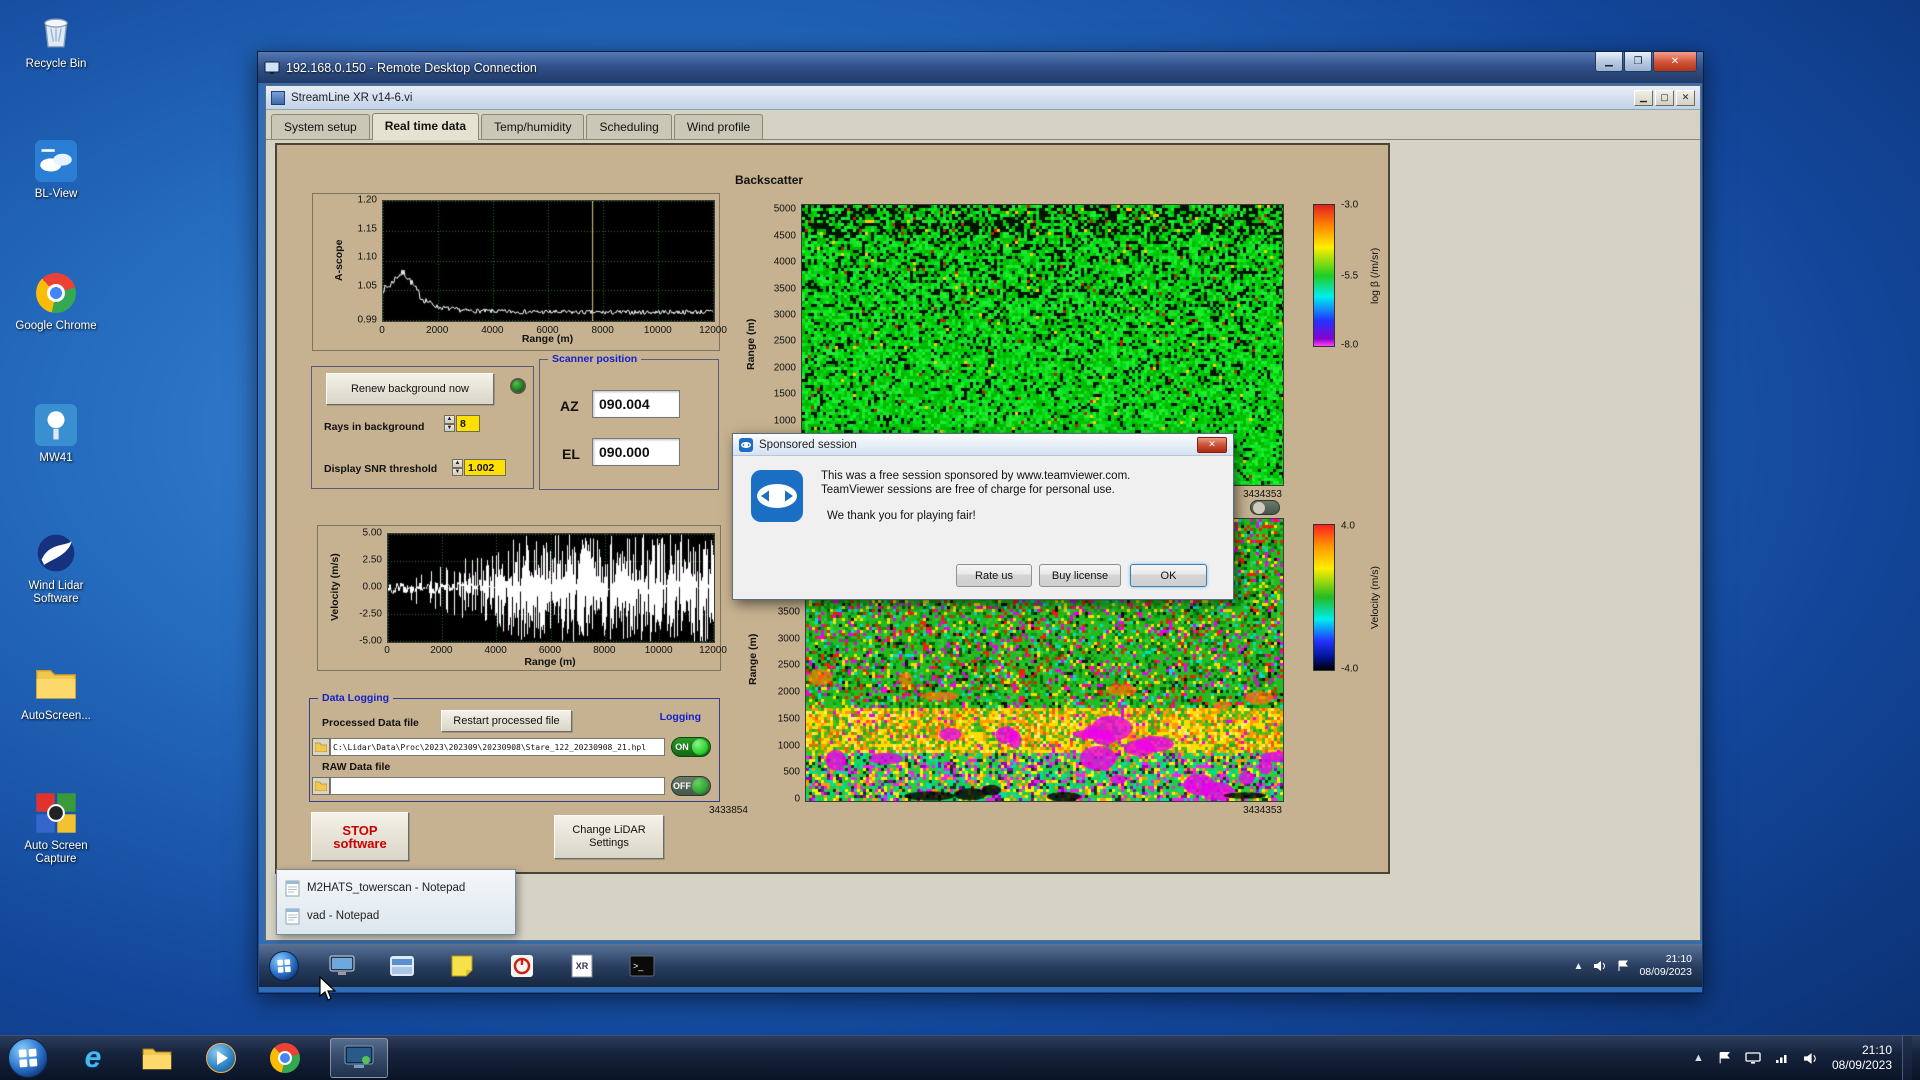 This screenshot has height=1080, width=1920. I want to click on raw-toggle-state: OFF, so click(682, 786).